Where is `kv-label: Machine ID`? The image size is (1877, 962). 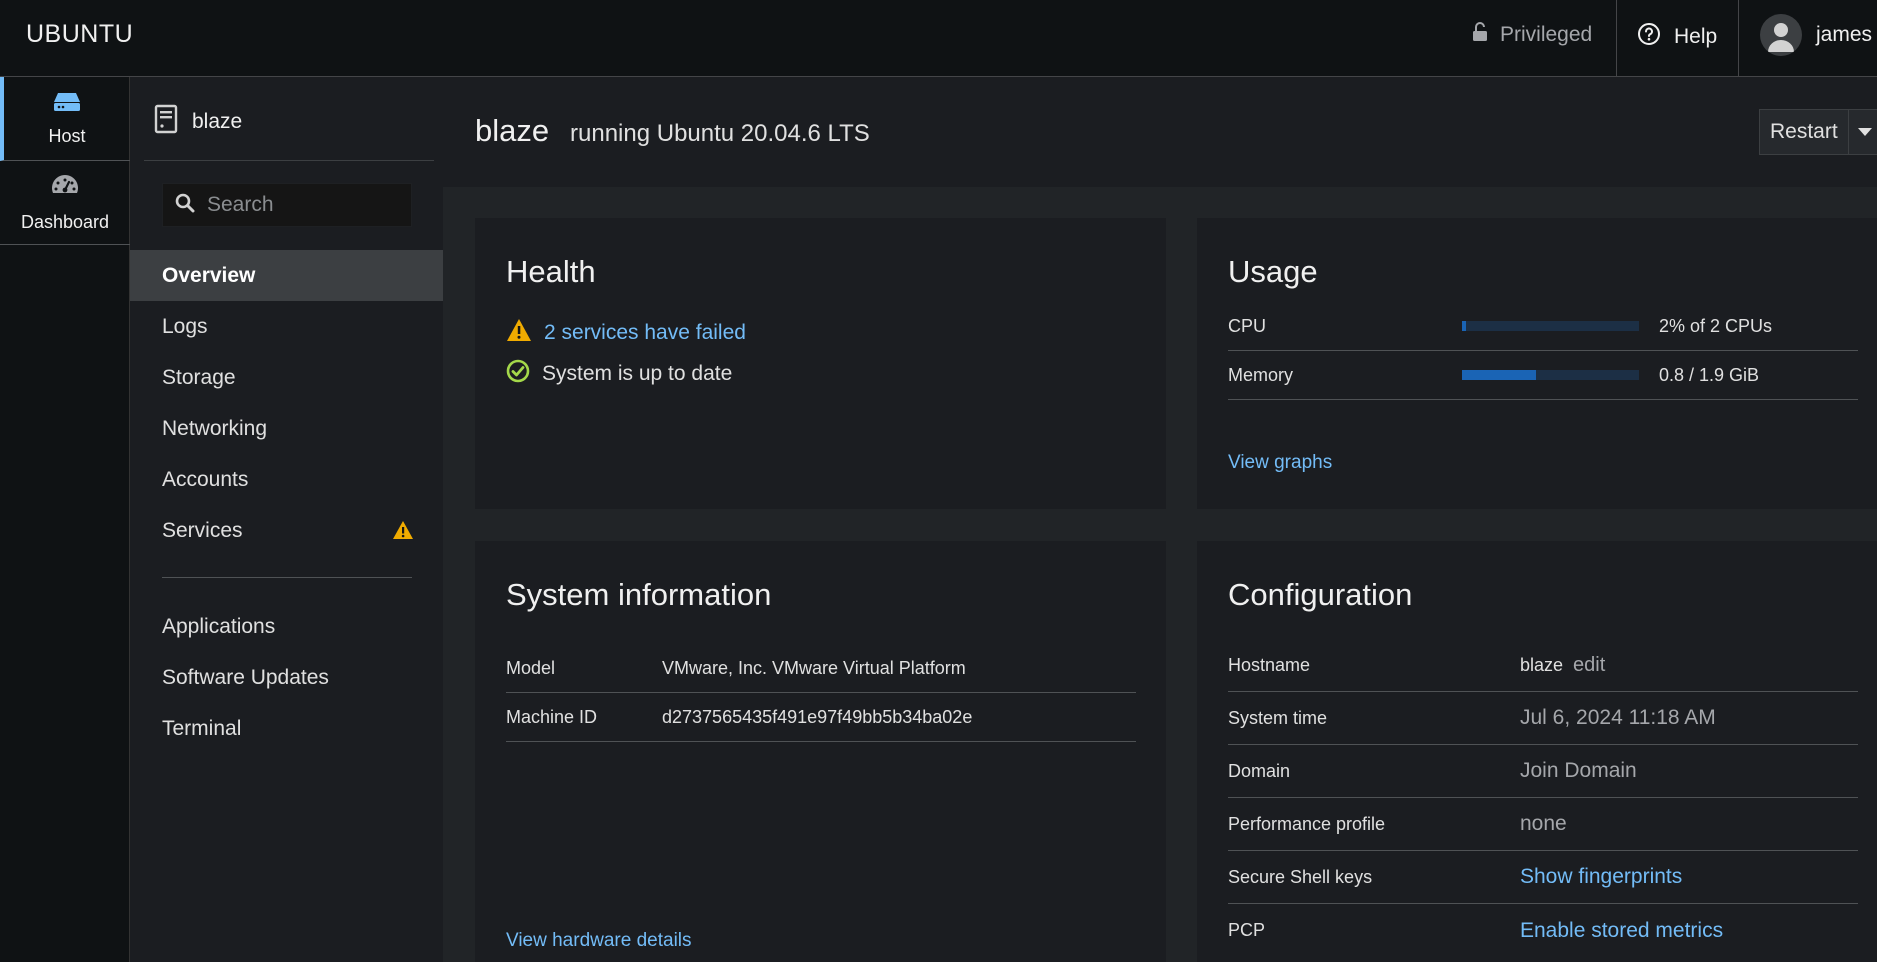 kv-label: Machine ID is located at coordinates (552, 716).